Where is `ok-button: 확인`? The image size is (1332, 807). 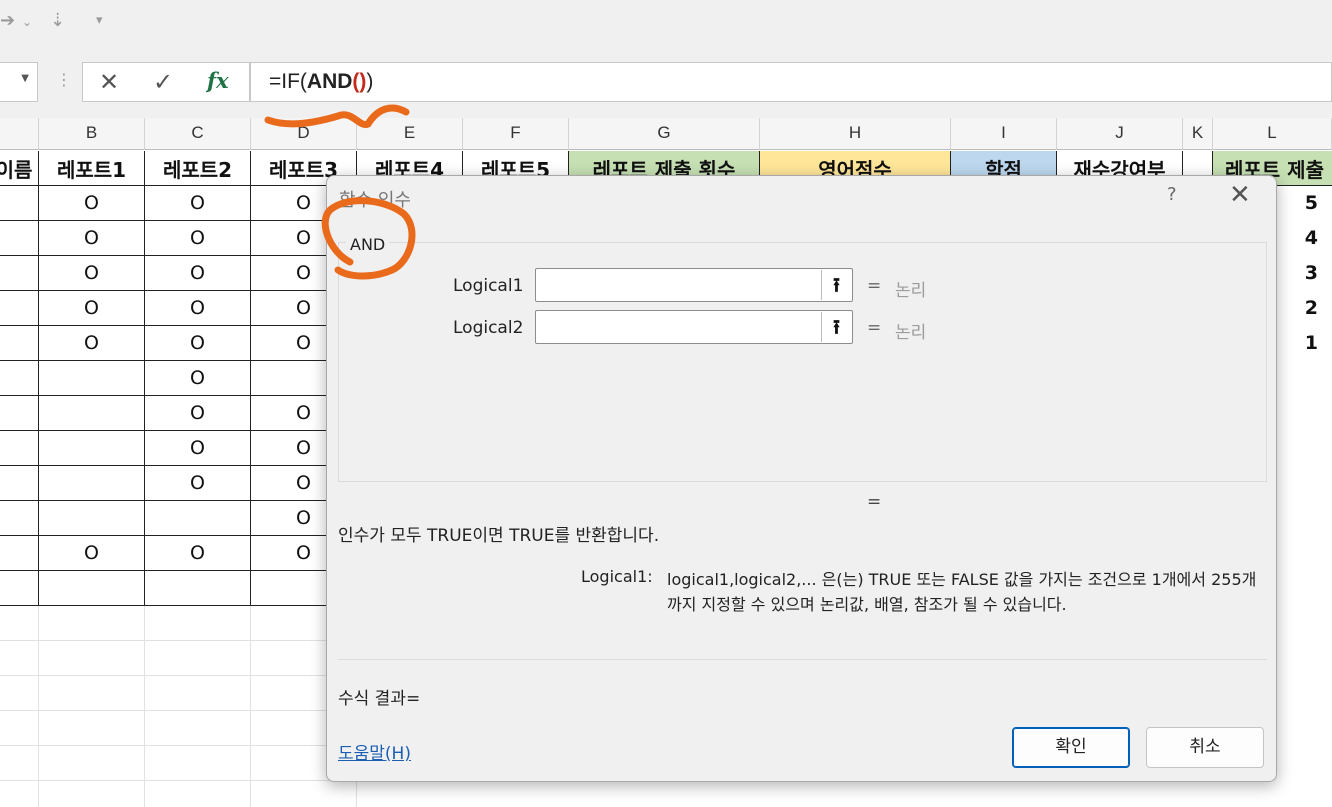 ok-button: 확인 is located at coordinates (1071, 747).